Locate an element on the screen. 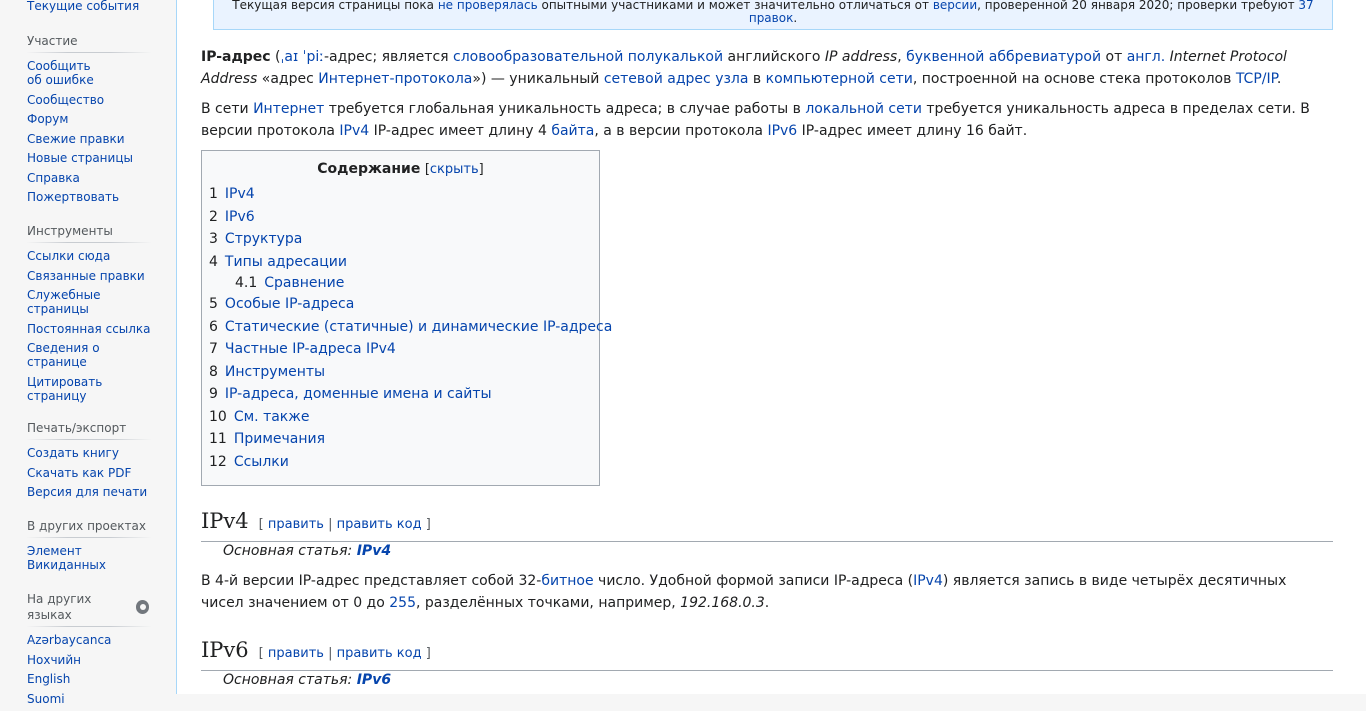  toc-link: Примечания is located at coordinates (279, 439).